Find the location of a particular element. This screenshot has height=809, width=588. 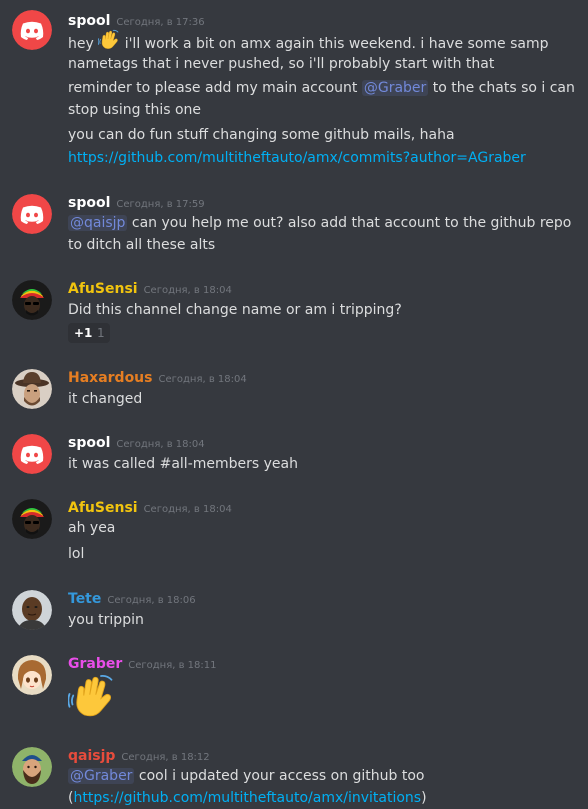

message-timestamp: Сегодня, в 18:12 is located at coordinates (165, 757).